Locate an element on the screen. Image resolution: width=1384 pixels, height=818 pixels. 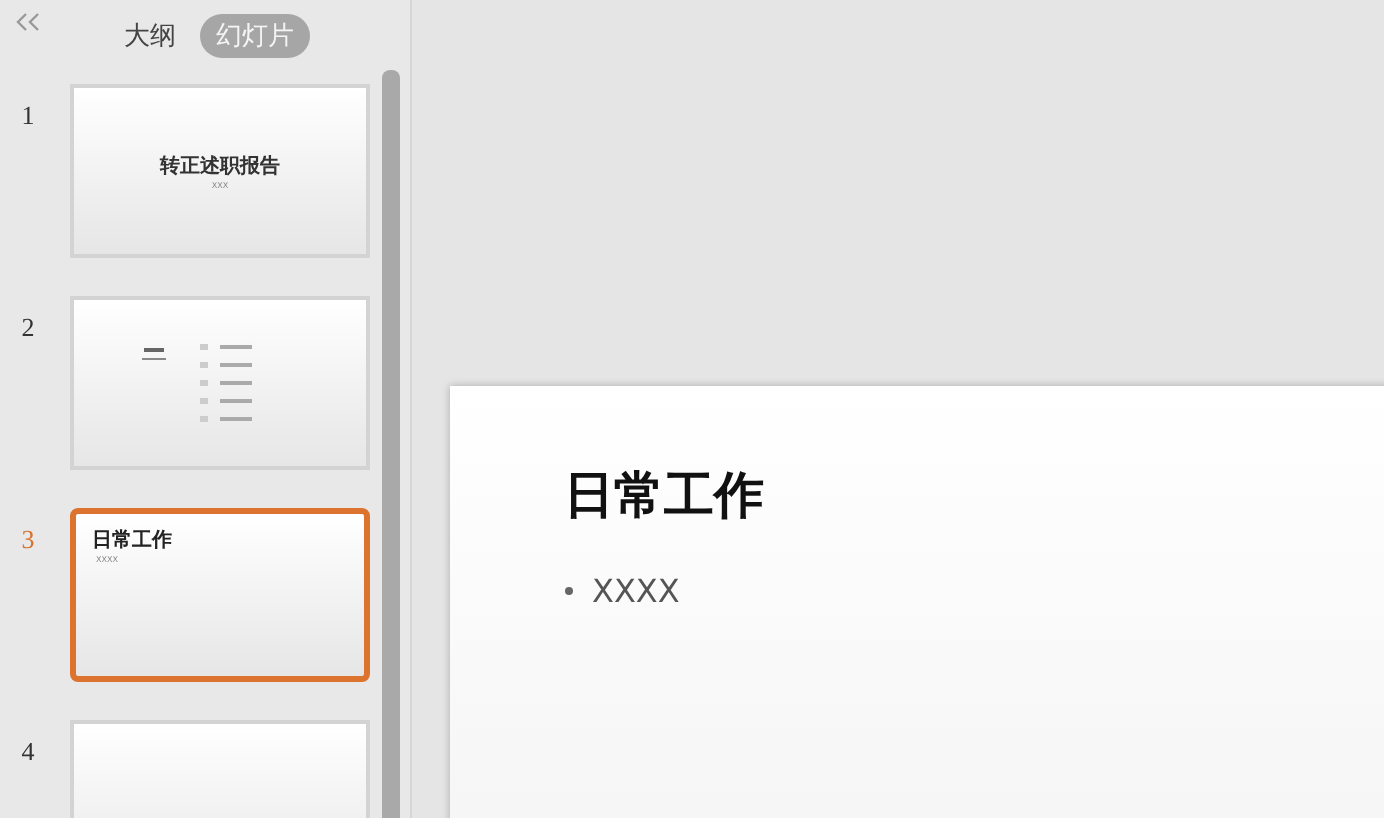
bullet-text: XXXX is located at coordinates (636, 591).